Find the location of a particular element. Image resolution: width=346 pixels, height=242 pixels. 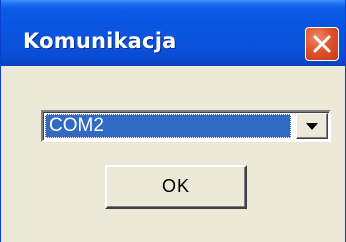

ok-button: OK is located at coordinates (176, 187).